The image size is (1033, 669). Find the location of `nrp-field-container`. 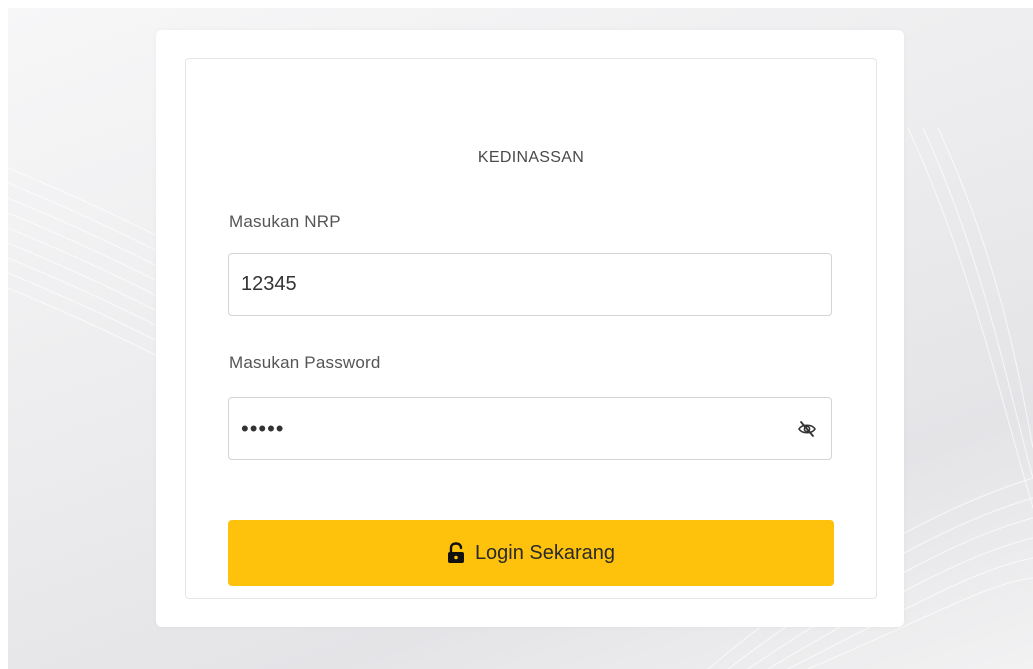

nrp-field-container is located at coordinates (530, 284).